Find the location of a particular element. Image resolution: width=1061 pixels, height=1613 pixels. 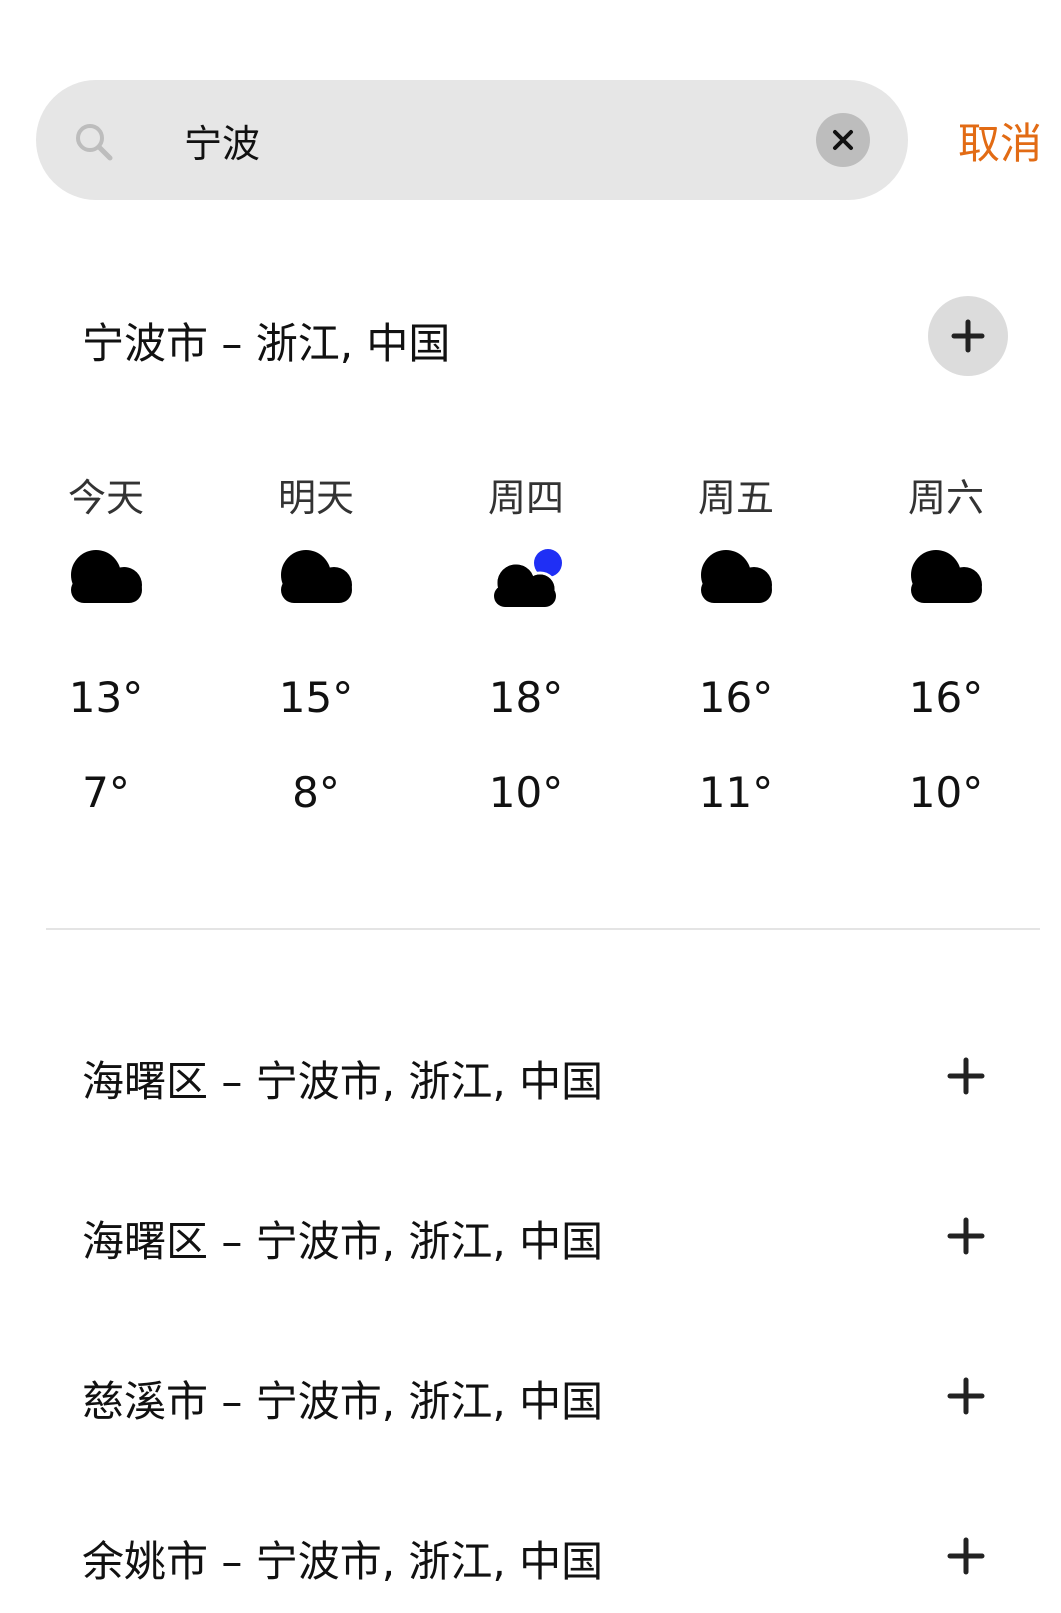

day-label: 今天 is located at coordinates (105, 498).